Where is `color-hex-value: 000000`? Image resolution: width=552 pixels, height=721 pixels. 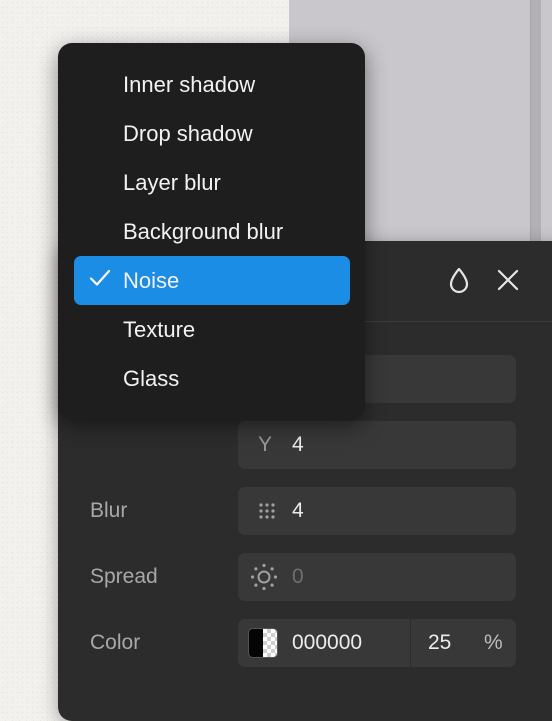
color-hex-value: 000000 is located at coordinates (327, 643).